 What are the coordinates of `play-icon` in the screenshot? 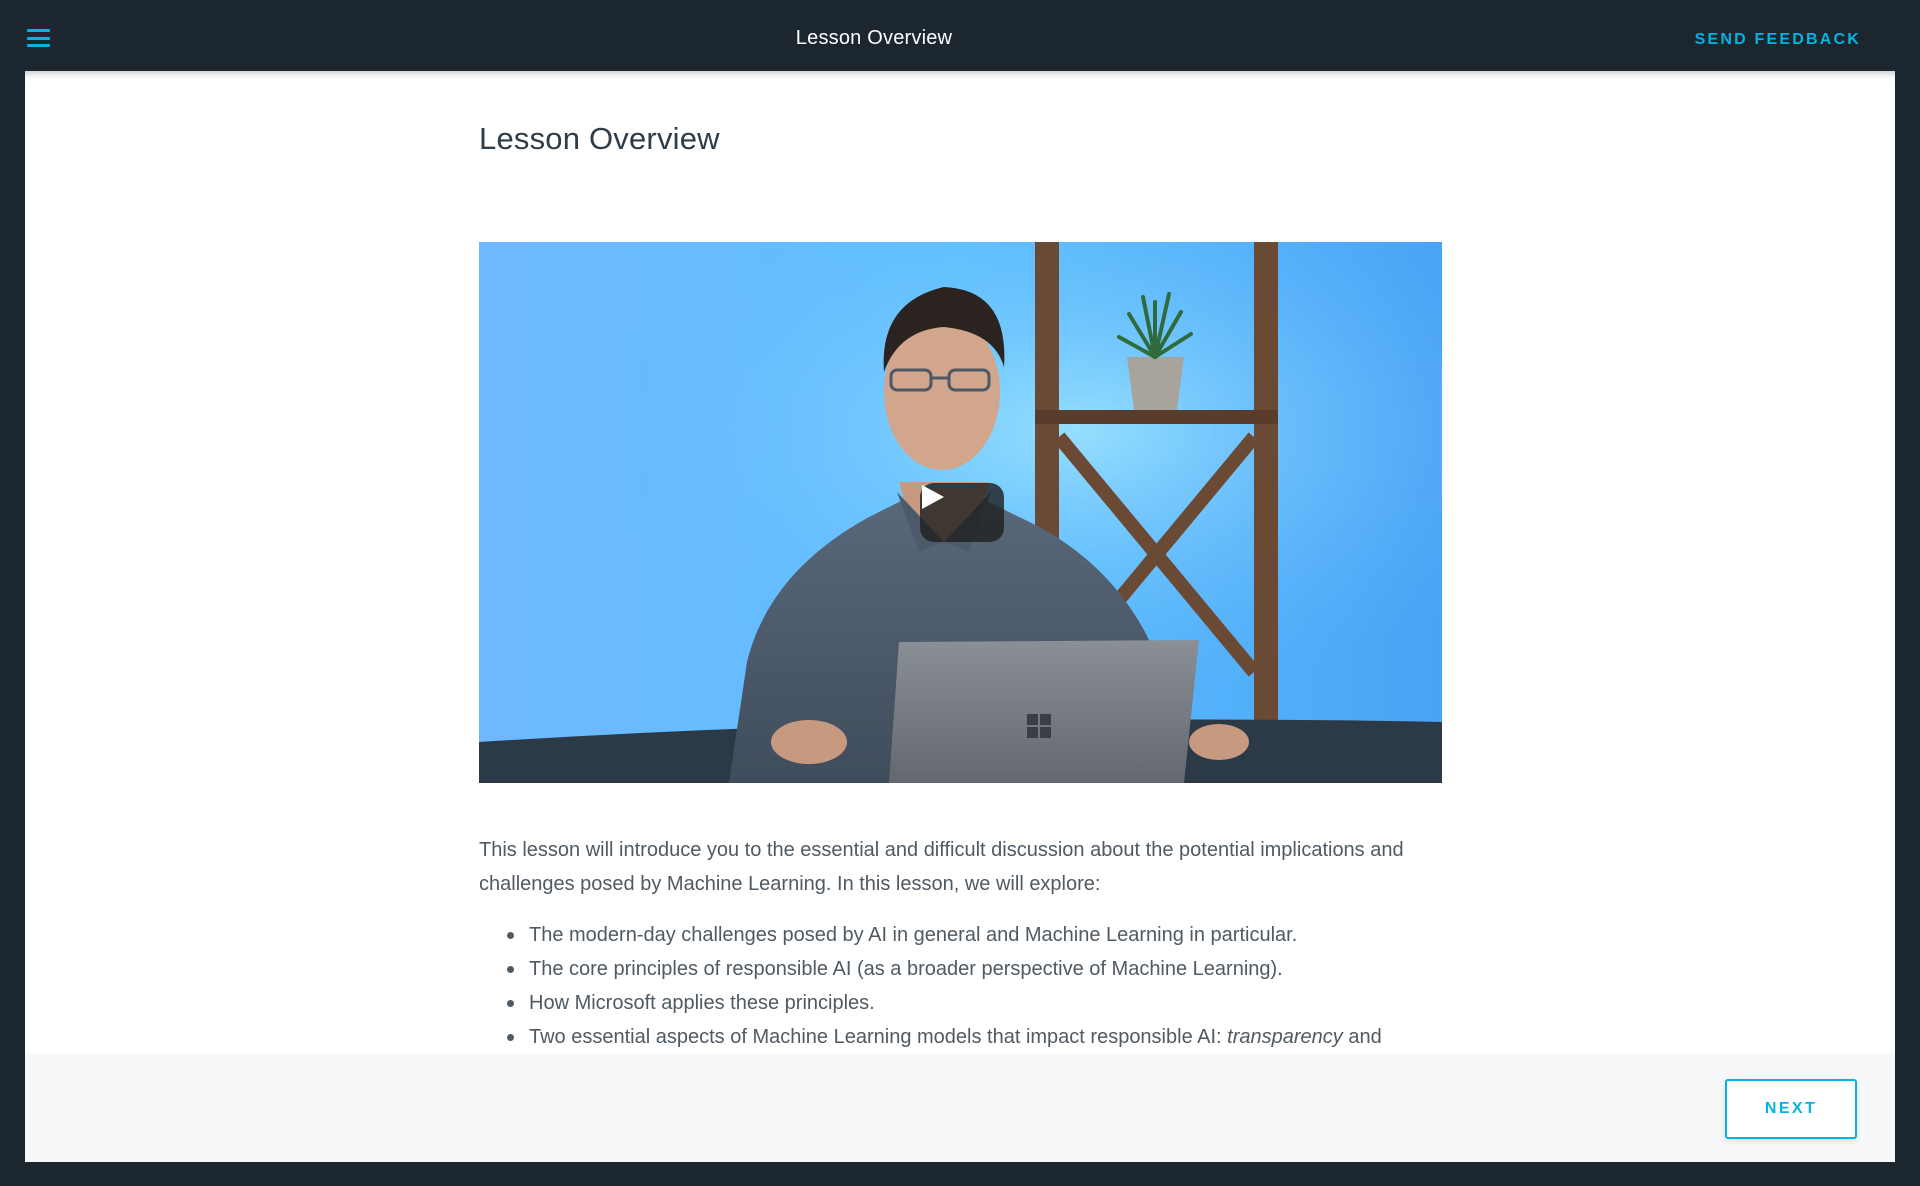 It's located at (933, 497).